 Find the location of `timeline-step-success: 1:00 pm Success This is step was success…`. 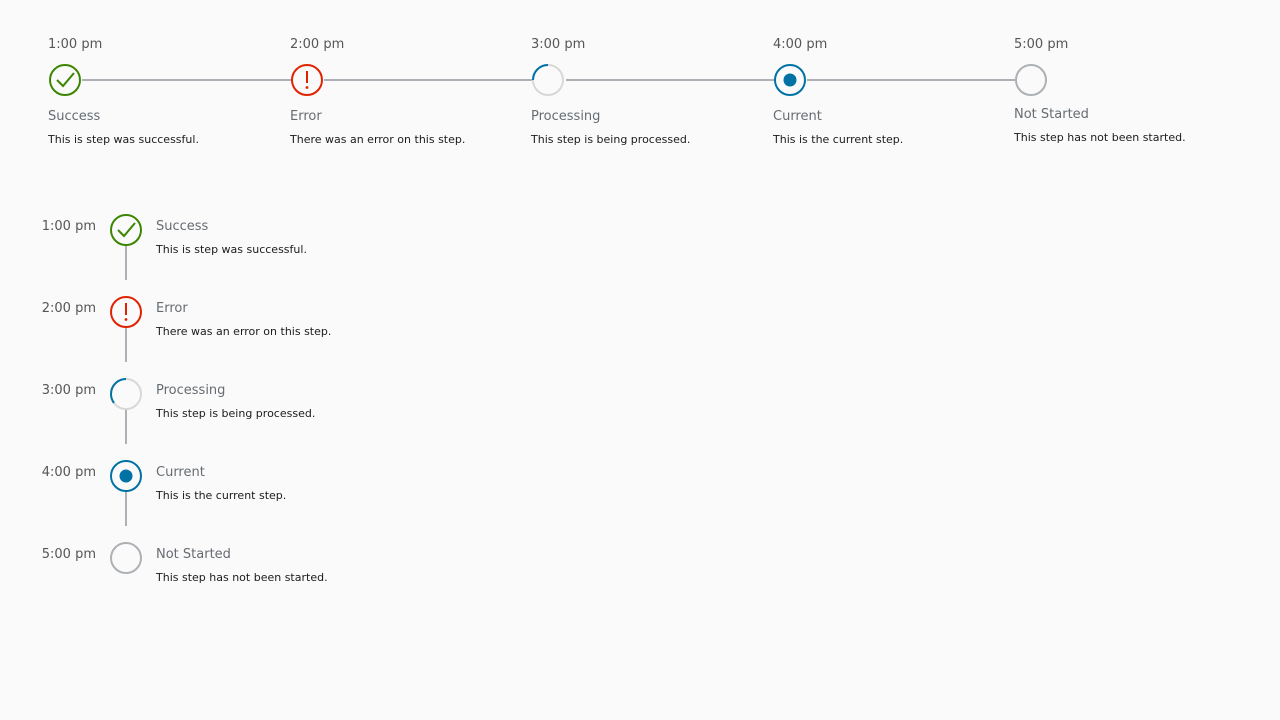

timeline-step-success: 1:00 pm Success This is step was success… is located at coordinates (300, 237).